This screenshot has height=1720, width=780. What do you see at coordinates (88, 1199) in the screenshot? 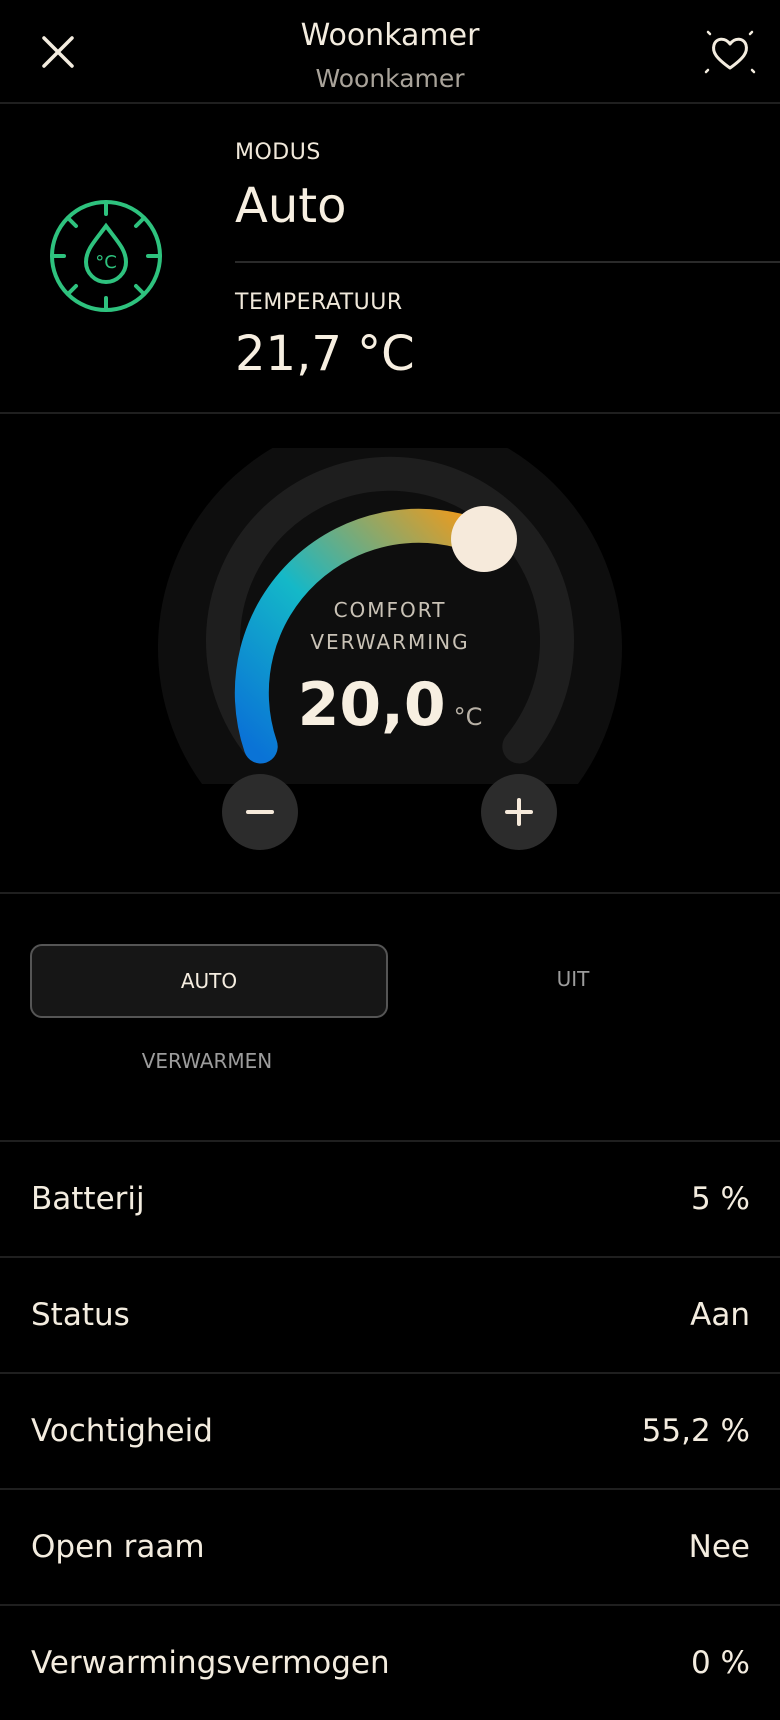
I see `row-label: Batterij` at bounding box center [88, 1199].